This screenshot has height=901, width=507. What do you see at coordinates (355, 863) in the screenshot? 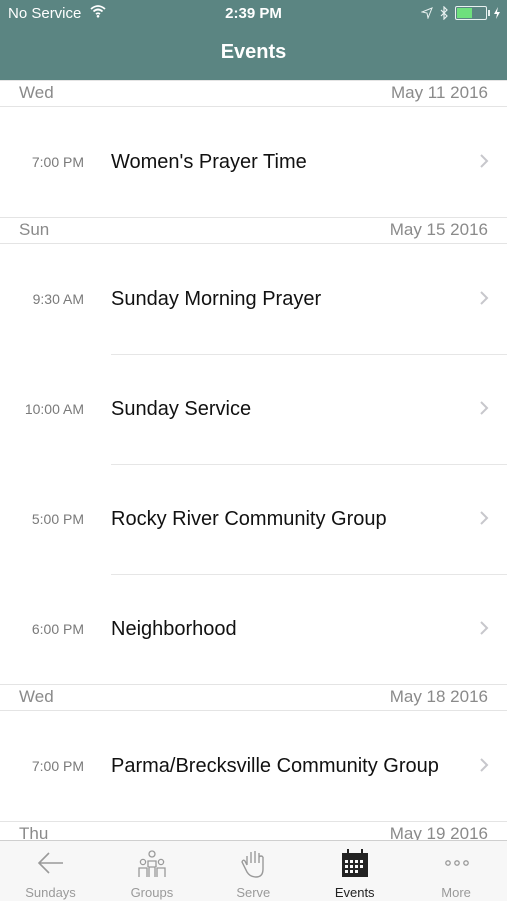
I see `calendar-icon` at bounding box center [355, 863].